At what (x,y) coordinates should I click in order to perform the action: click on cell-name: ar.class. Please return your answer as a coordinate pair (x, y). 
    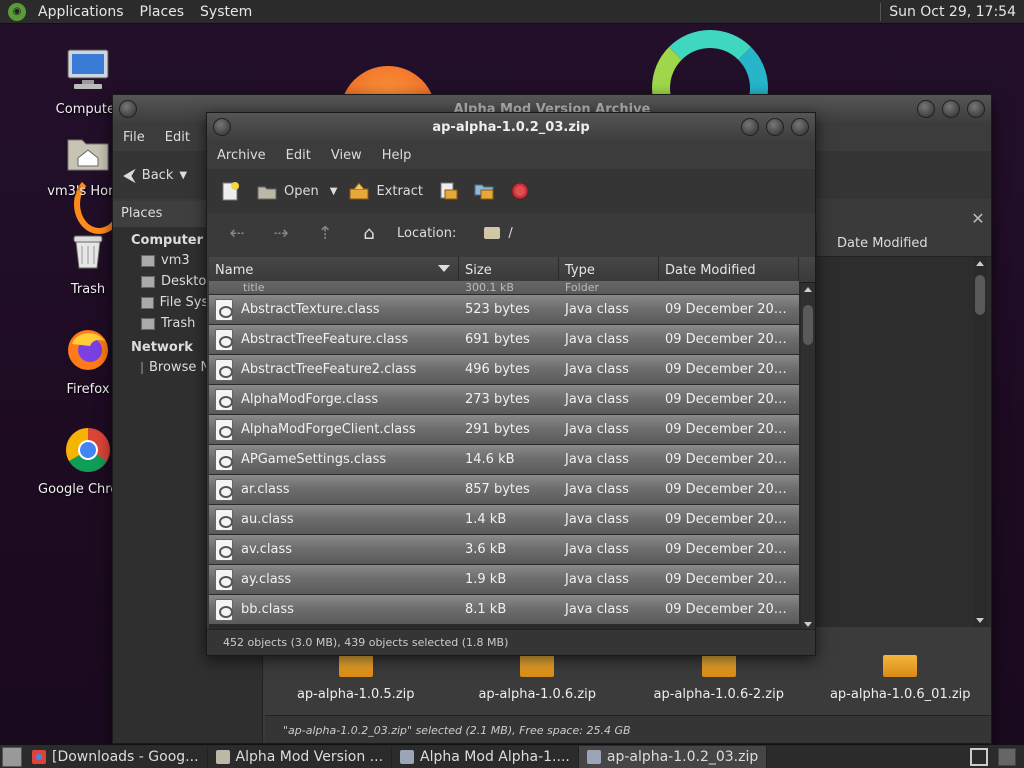
    Looking at the image, I should click on (334, 489).